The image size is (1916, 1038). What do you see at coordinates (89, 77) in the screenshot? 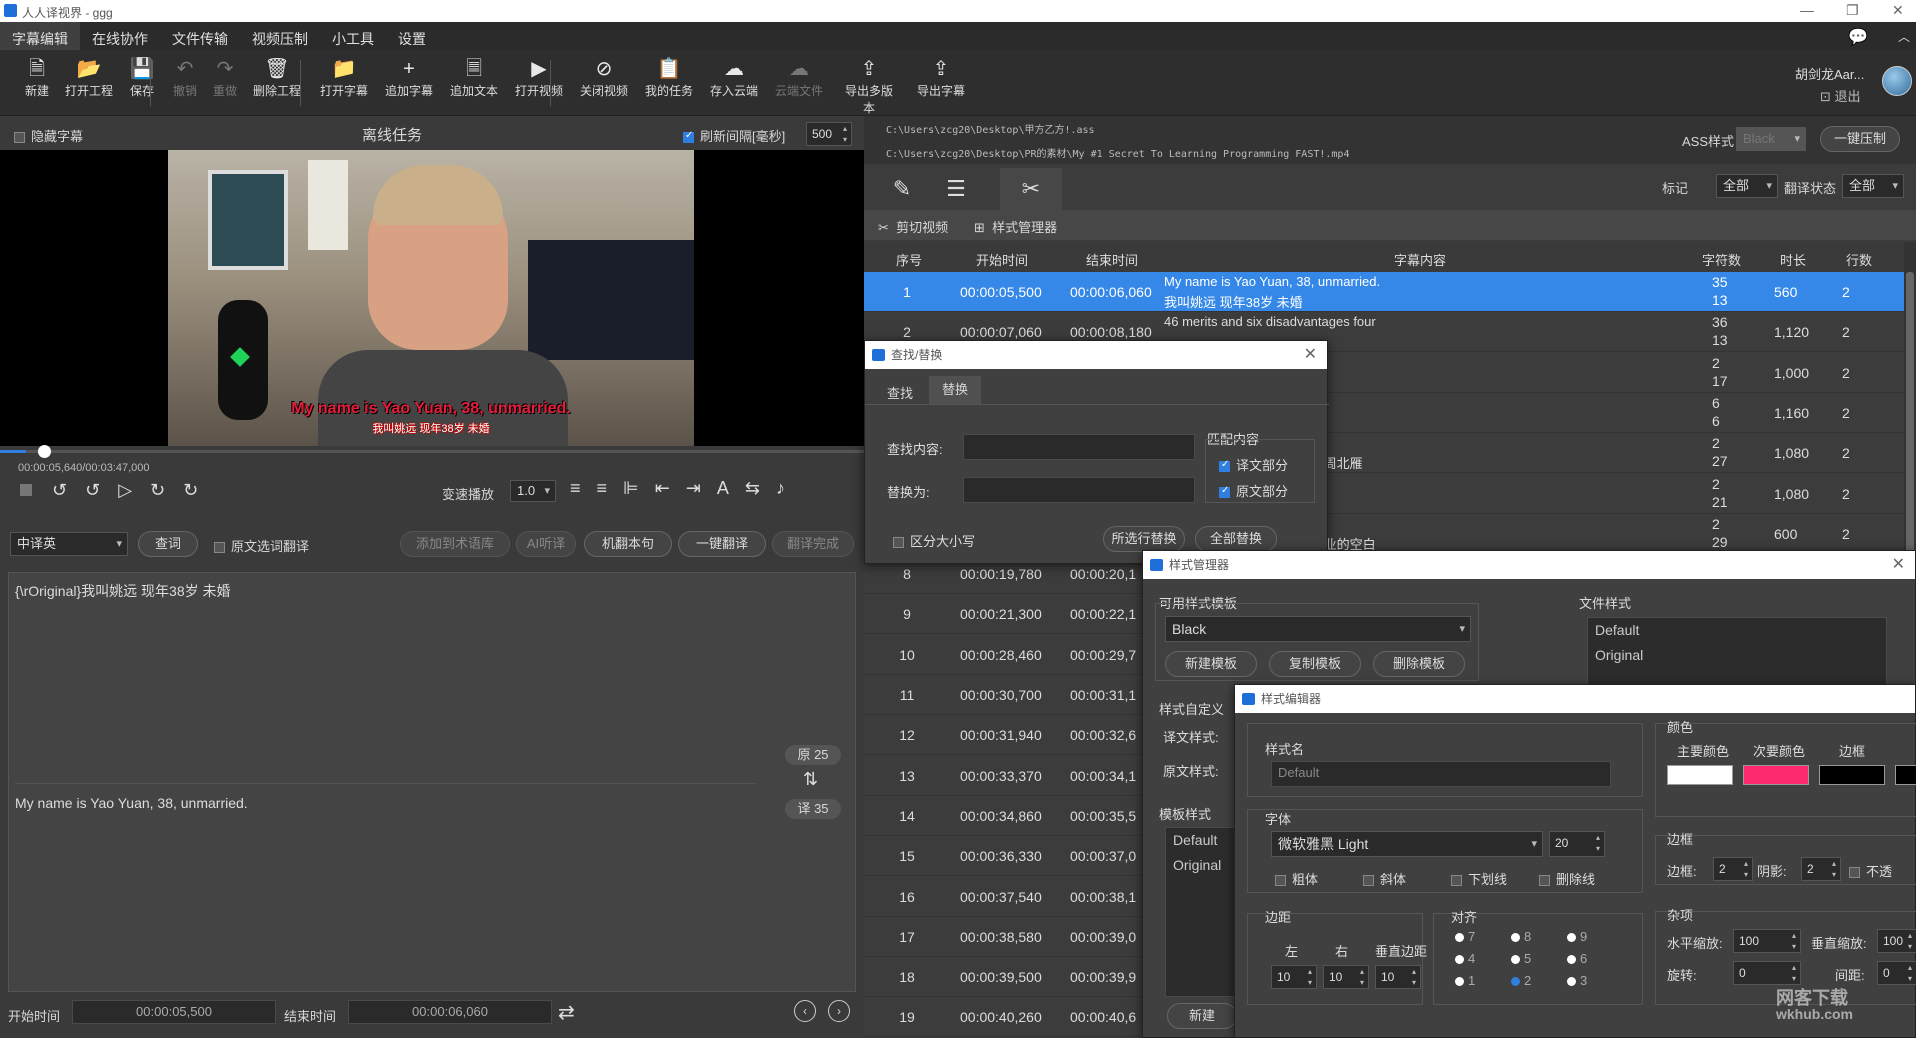
I see `toolbar-button-1: 📂 打开工程` at bounding box center [89, 77].